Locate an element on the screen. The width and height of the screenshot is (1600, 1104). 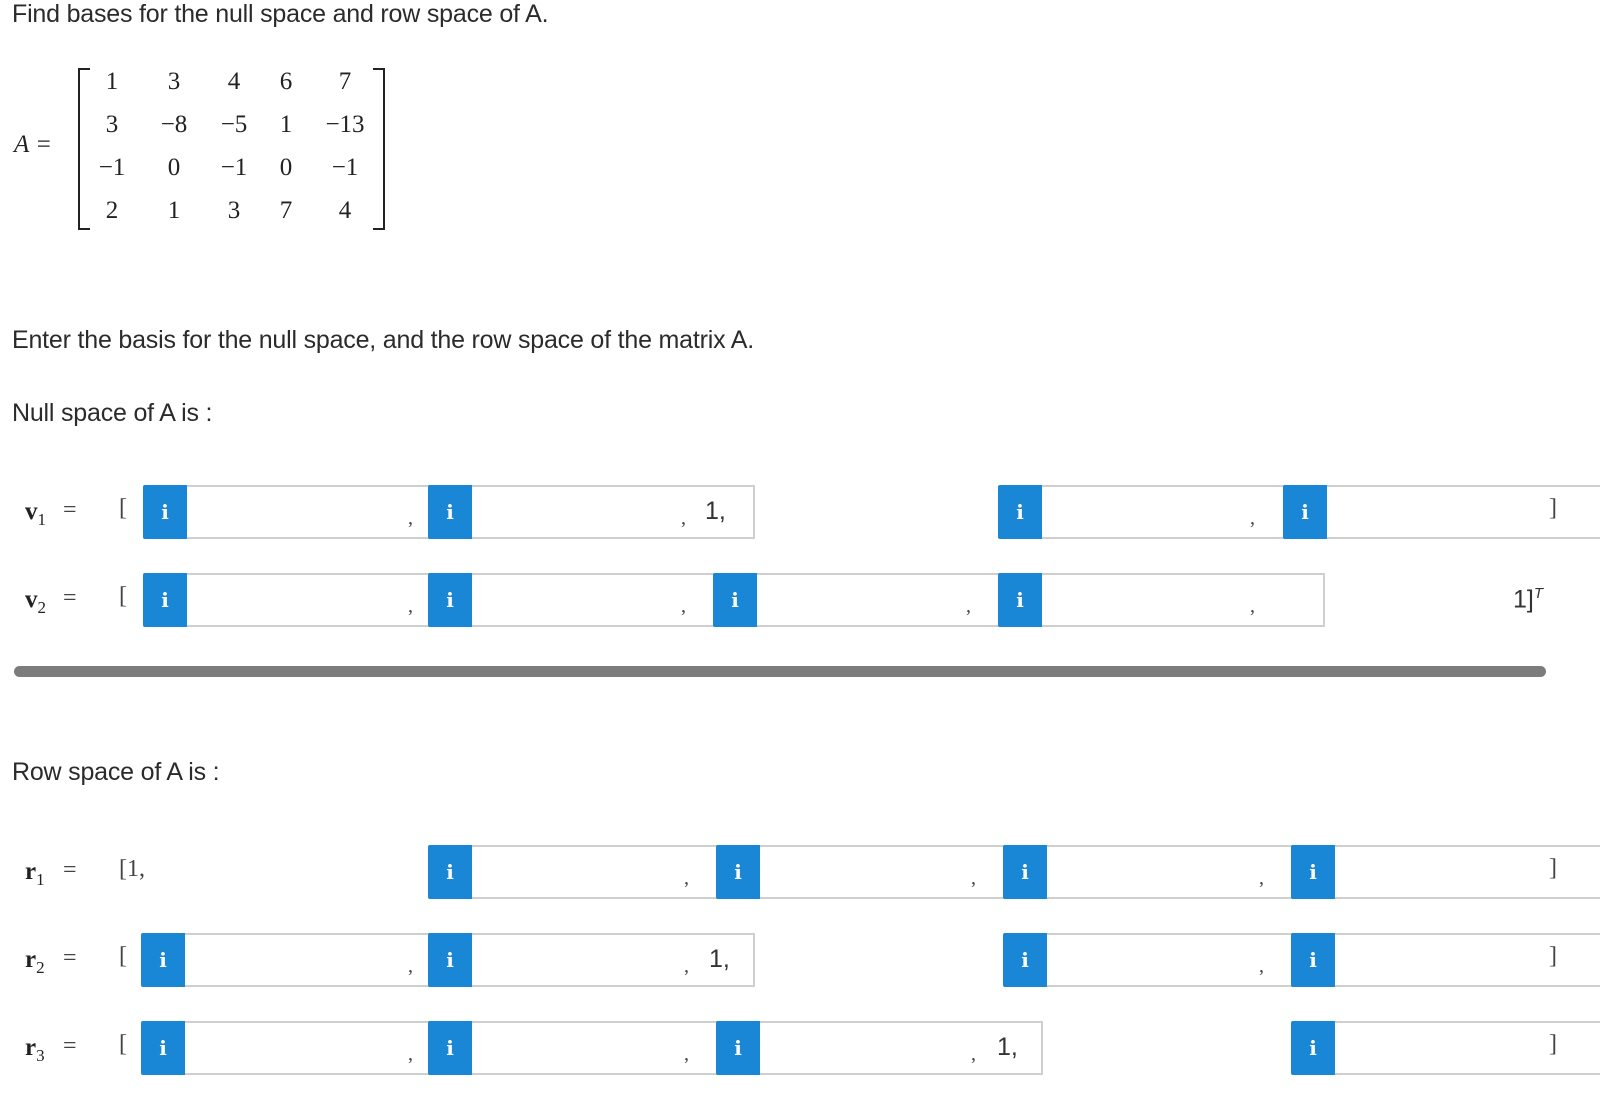
r2-entry-5: i is located at coordinates (1445, 960).